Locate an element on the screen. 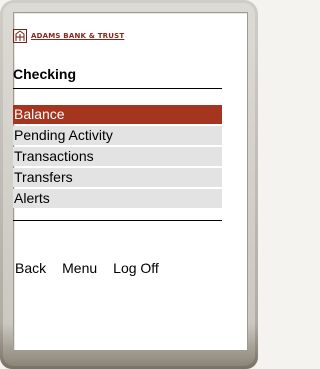 This screenshot has height=369, width=320. menu-item-transfers: Transfers is located at coordinates (117, 177).